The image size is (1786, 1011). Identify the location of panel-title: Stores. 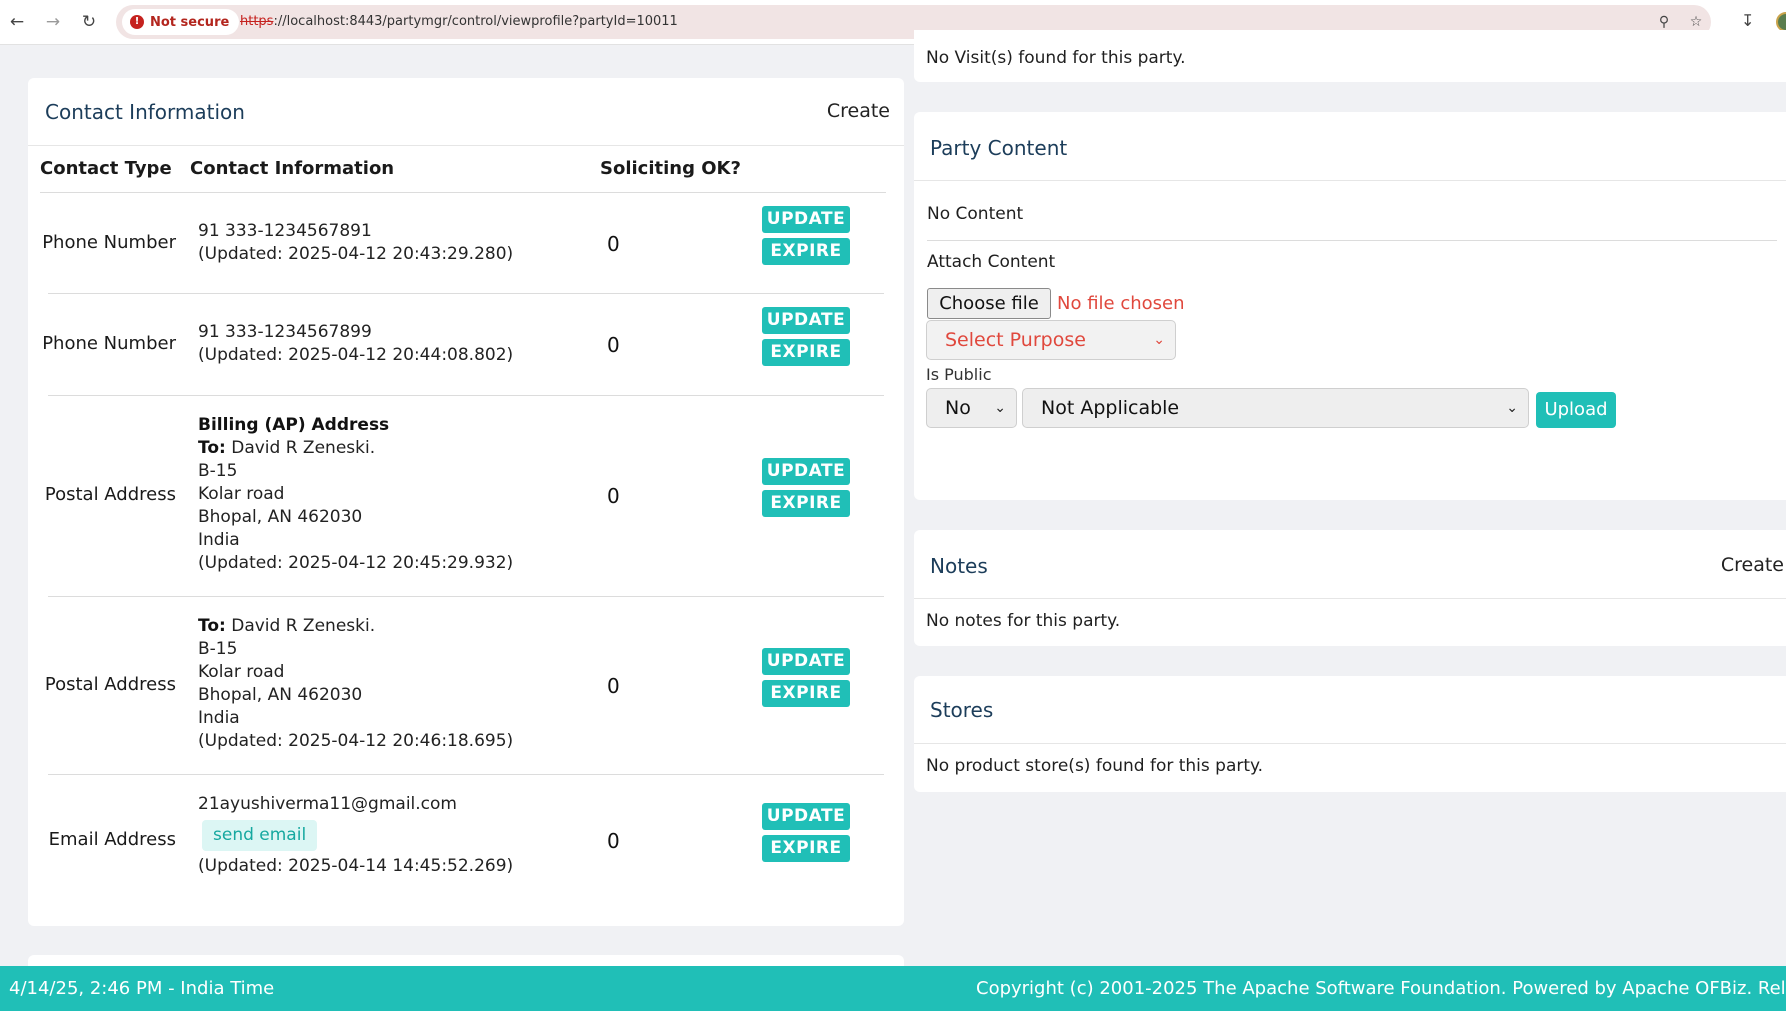
(962, 710).